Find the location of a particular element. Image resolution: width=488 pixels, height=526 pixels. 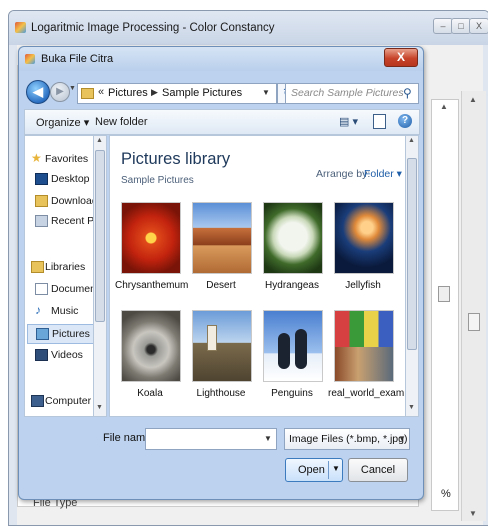

change-view-icon: ▤ ▾ is located at coordinates (348, 121).